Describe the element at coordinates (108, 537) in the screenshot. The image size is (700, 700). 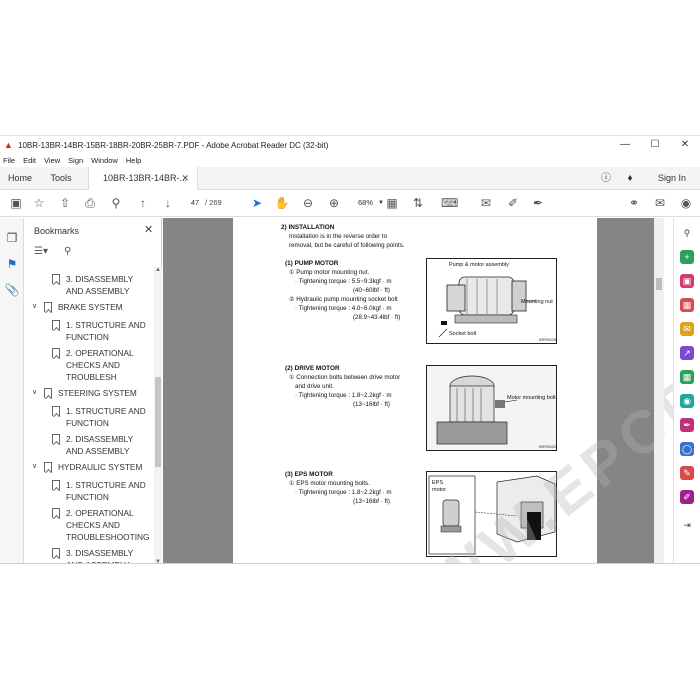
I see `bookmark-label: TROUBLESHOOTING` at that location.